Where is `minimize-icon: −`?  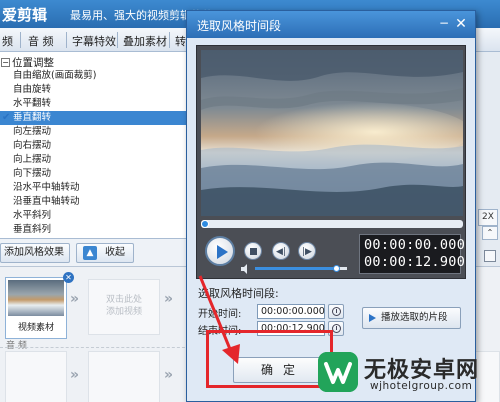
minimize-icon: − is located at coordinates (444, 24).